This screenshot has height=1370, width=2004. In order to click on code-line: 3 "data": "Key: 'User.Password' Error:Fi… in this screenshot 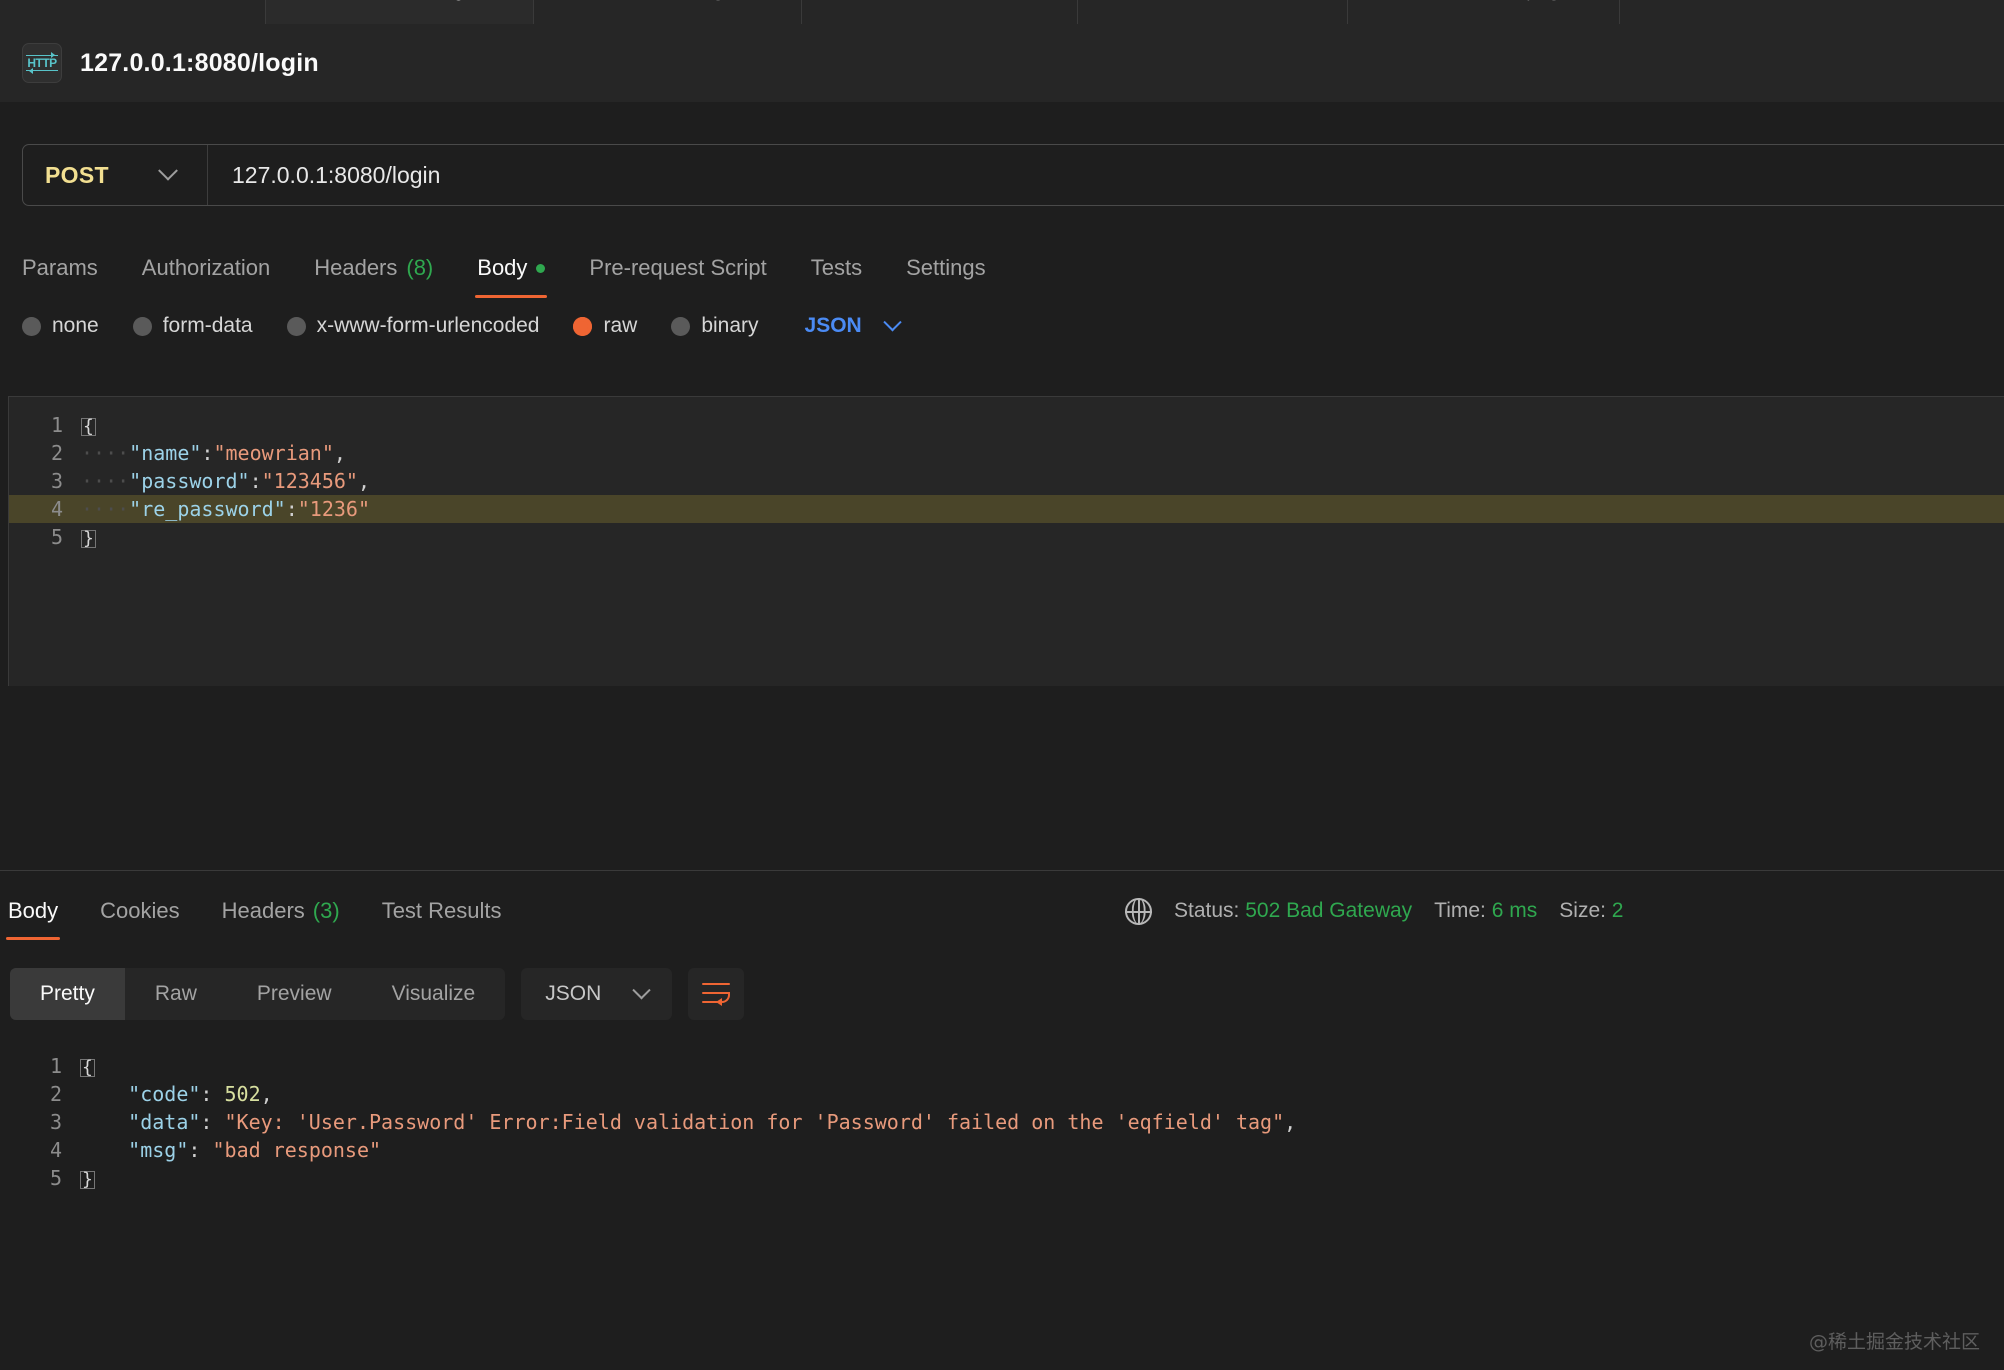, I will do `click(1006, 1122)`.